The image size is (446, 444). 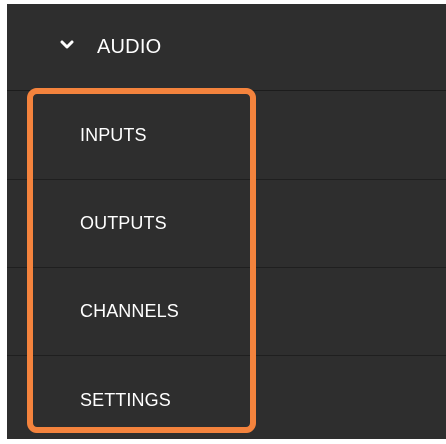 I want to click on audio-section-label: AUDIO, so click(x=129, y=46).